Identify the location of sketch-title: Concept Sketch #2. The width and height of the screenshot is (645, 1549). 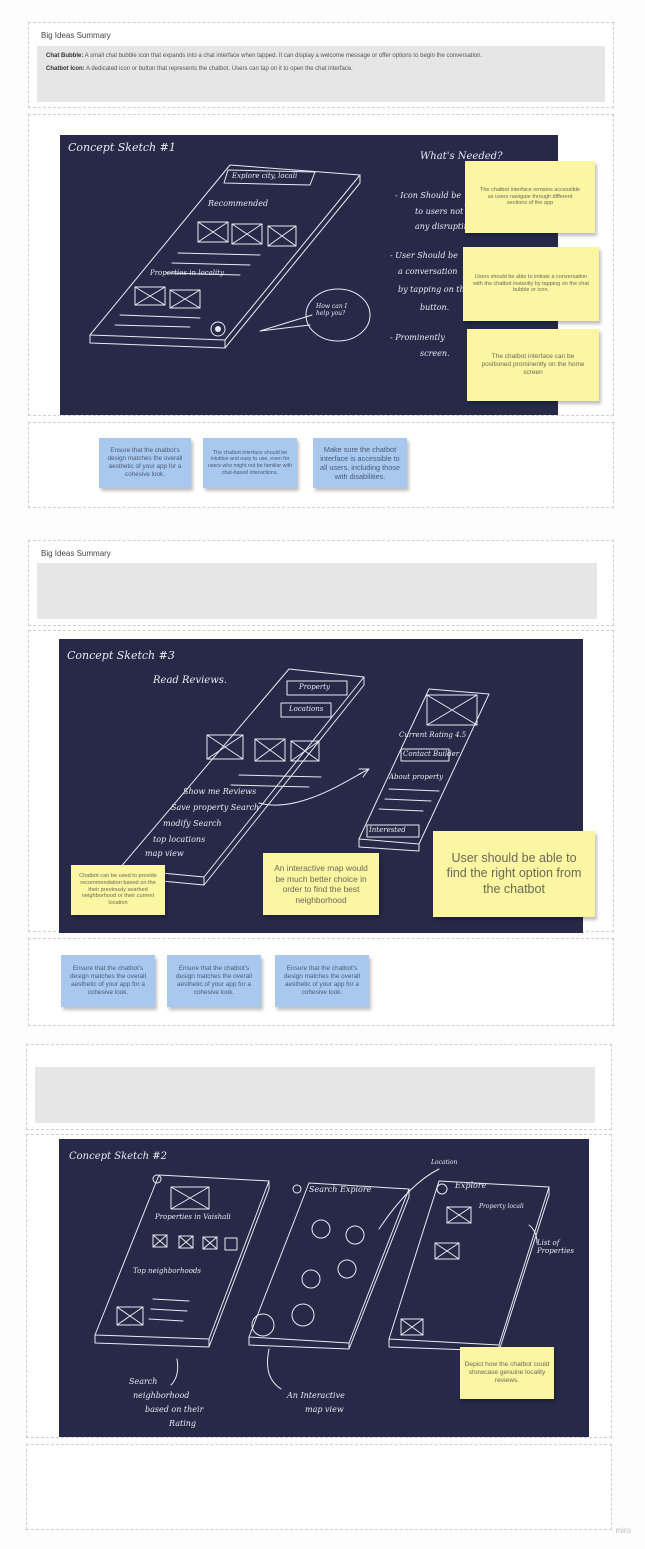
(118, 1156).